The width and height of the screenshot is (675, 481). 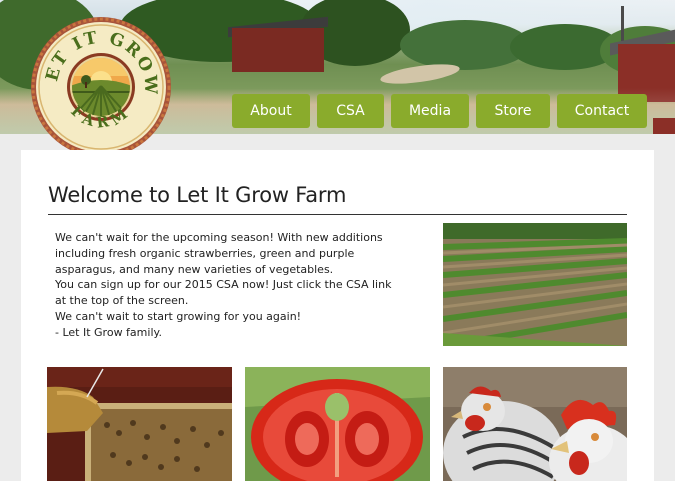 What do you see at coordinates (337, 214) in the screenshot?
I see `title-divider` at bounding box center [337, 214].